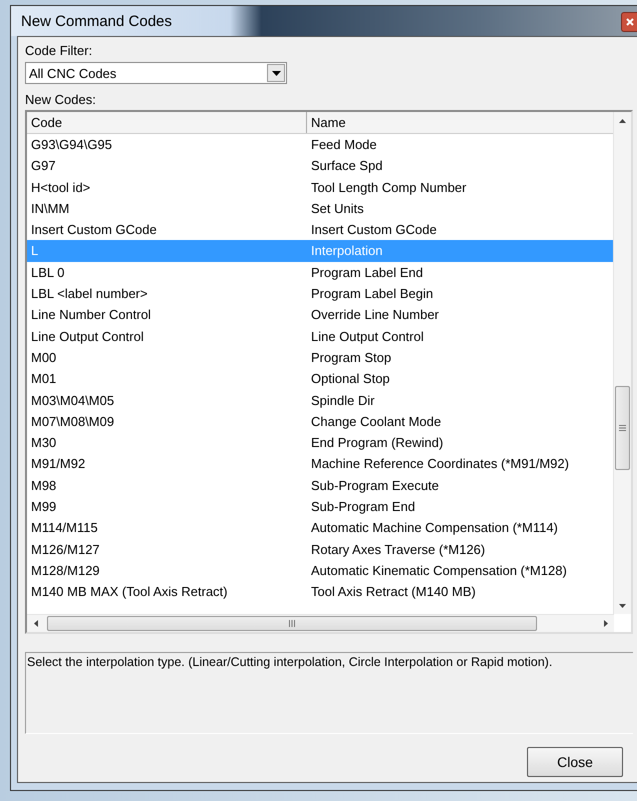 The width and height of the screenshot is (637, 801). Describe the element at coordinates (96, 21) in the screenshot. I see `window-title: New Command Codes` at that location.